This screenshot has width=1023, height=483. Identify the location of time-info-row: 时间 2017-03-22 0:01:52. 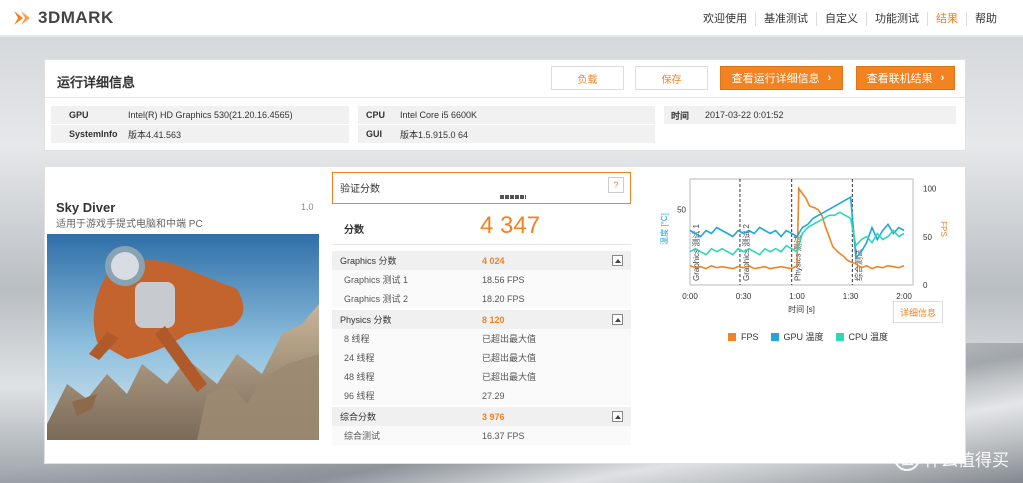
(810, 115).